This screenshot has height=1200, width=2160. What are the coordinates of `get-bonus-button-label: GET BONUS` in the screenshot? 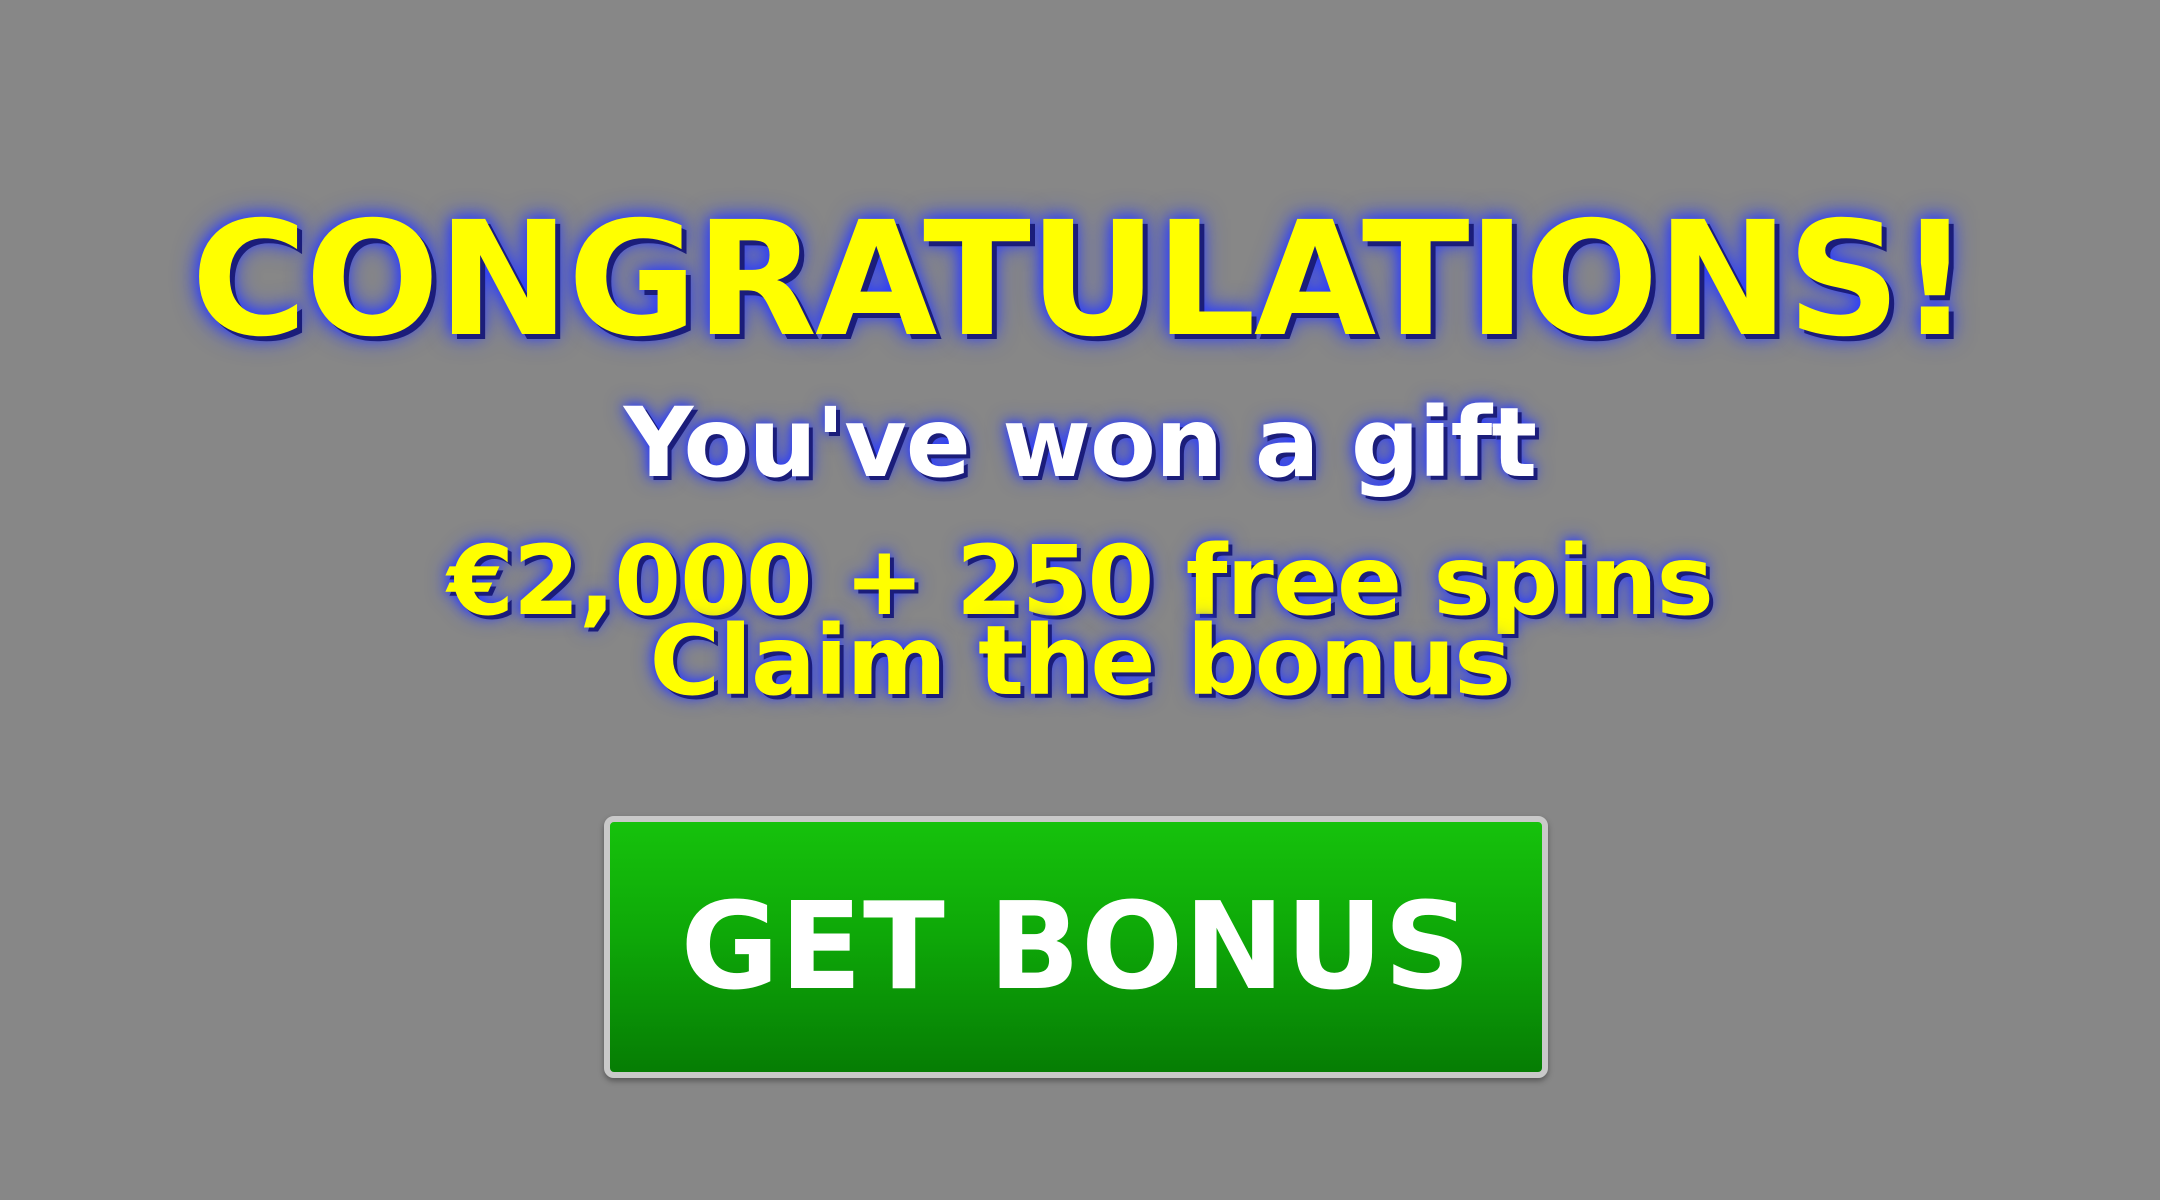 It's located at (1076, 947).